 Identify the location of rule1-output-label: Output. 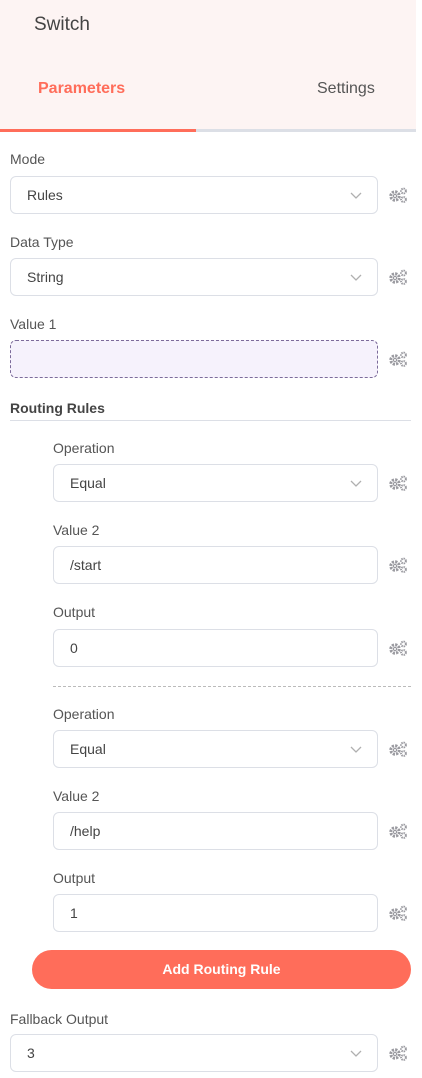
(74, 612).